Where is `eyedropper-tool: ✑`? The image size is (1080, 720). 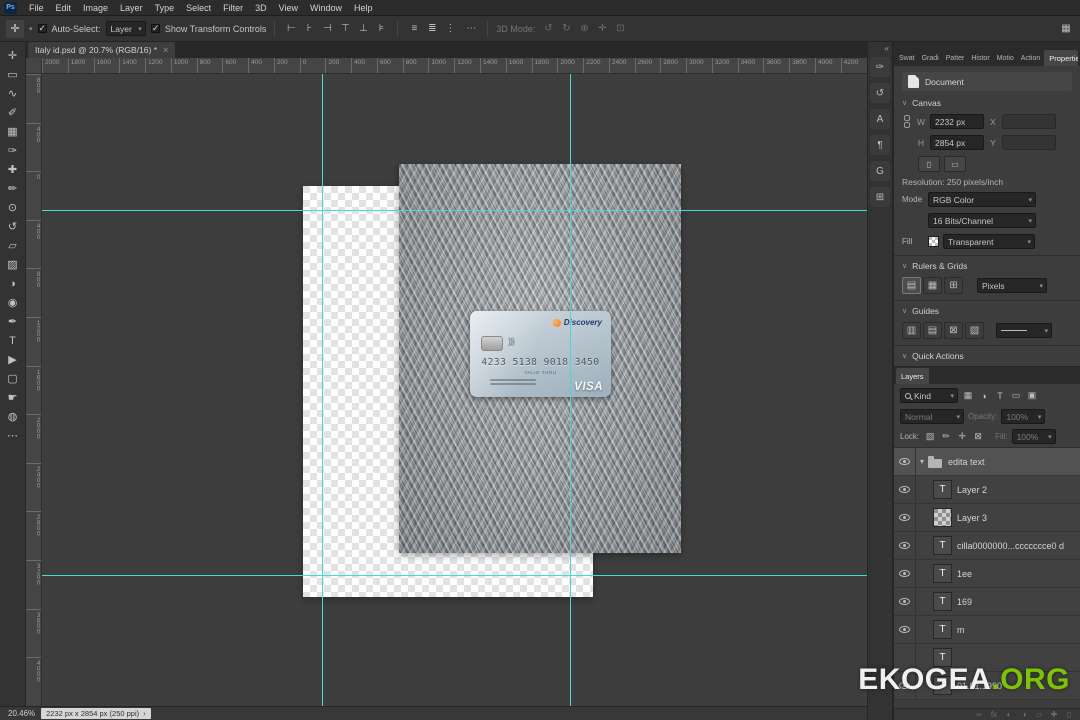 eyedropper-tool: ✑ is located at coordinates (13, 150).